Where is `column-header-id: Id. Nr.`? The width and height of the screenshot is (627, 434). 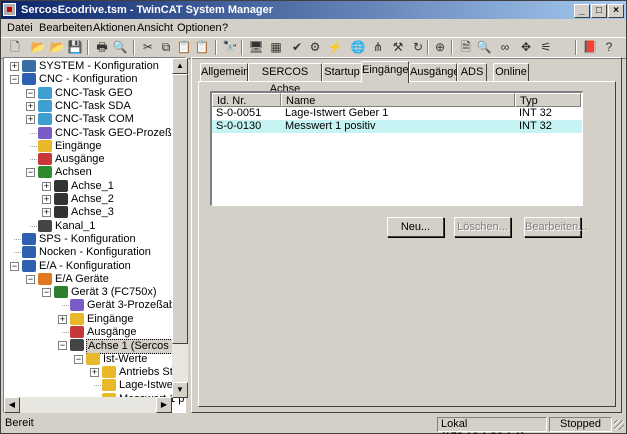
column-header-id: Id. Nr. is located at coordinates (246, 100).